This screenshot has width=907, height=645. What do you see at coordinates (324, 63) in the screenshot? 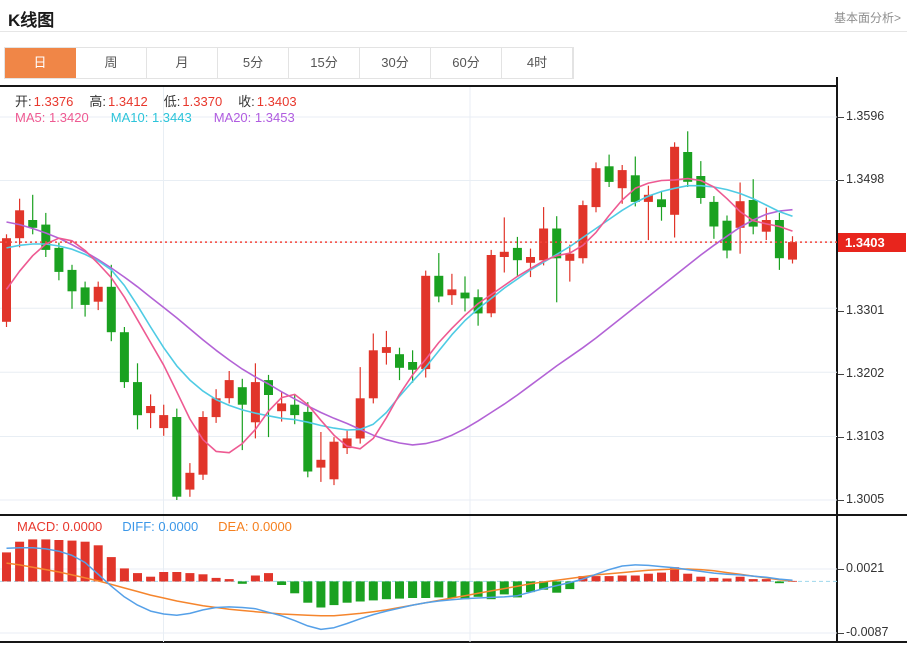
I see `tab-15分: 15分` at bounding box center [324, 63].